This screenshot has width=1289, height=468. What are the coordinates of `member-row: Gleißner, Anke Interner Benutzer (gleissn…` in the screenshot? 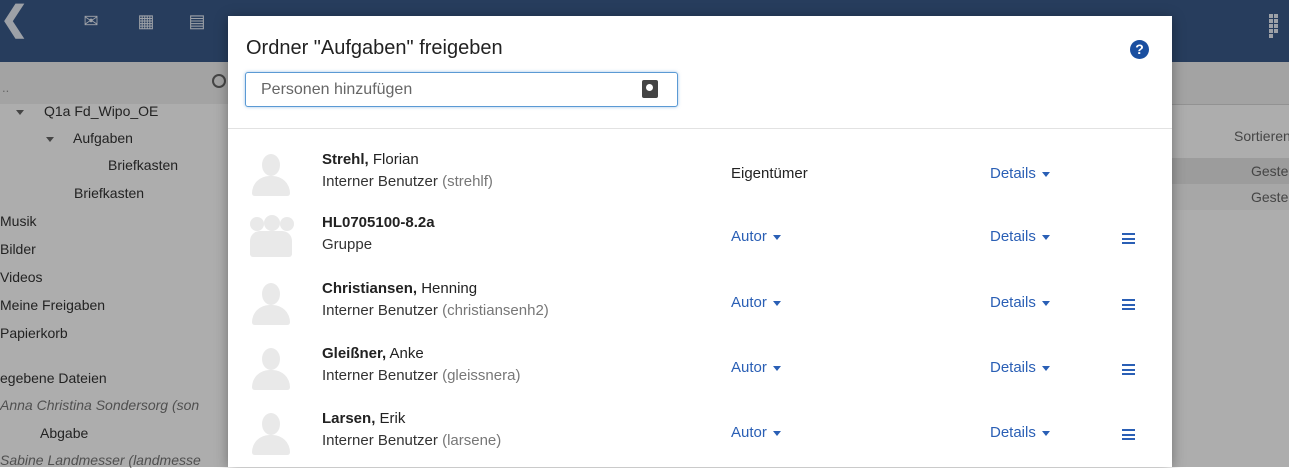 It's located at (700, 377).